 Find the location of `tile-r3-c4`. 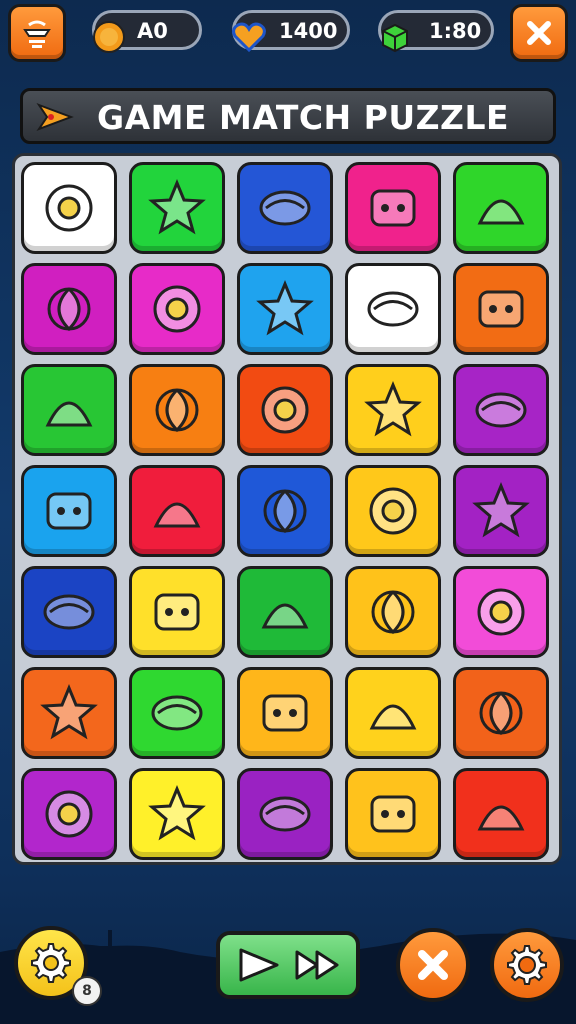

tile-r3-c4 is located at coordinates (393, 410).